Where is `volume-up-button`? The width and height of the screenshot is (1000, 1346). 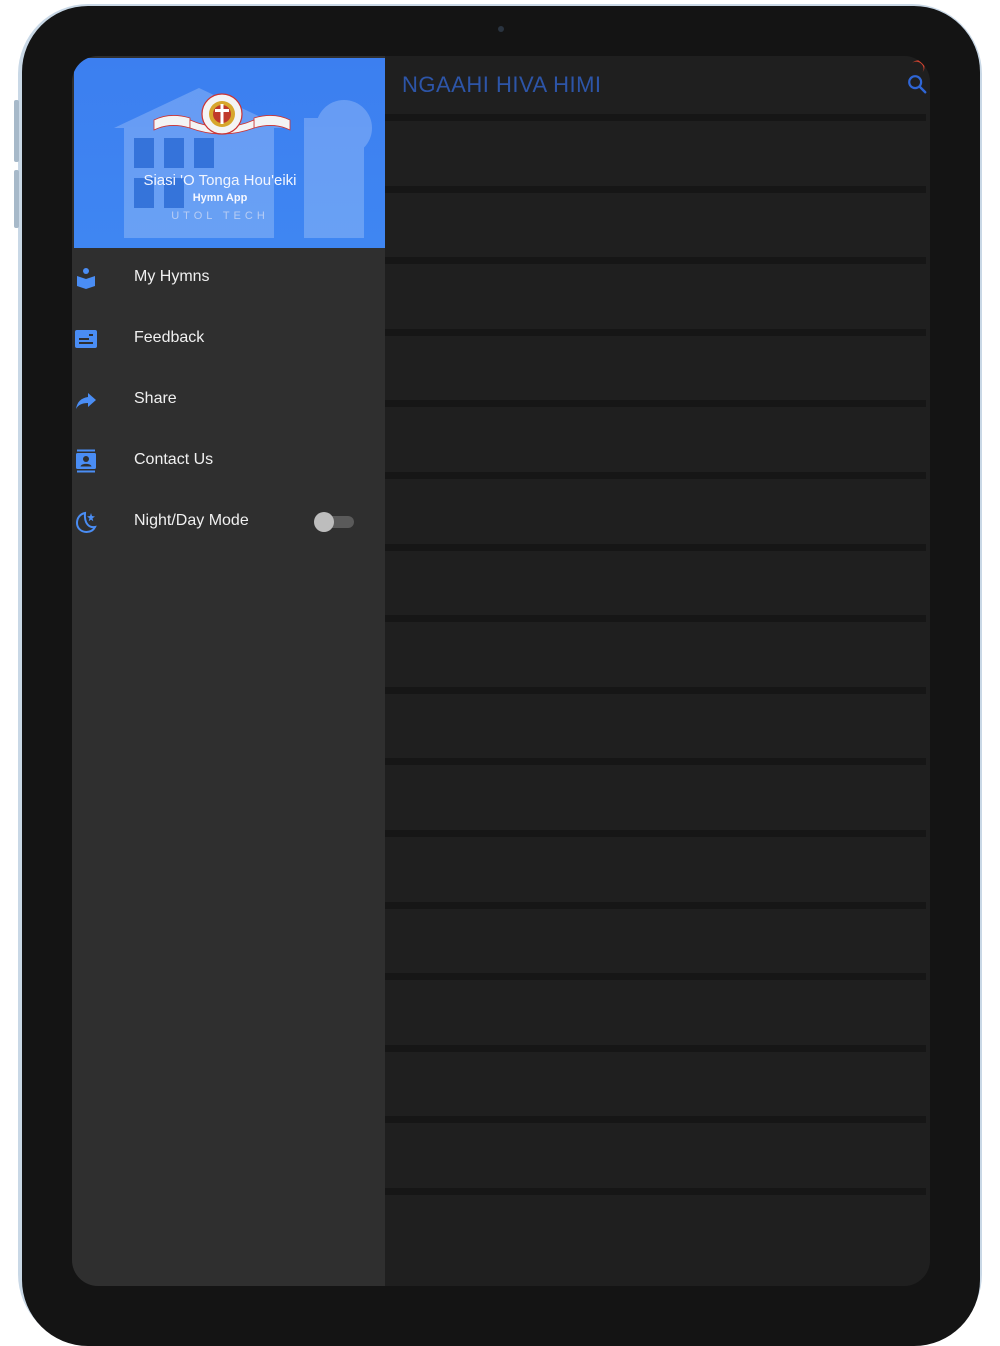 volume-up-button is located at coordinates (16, 131).